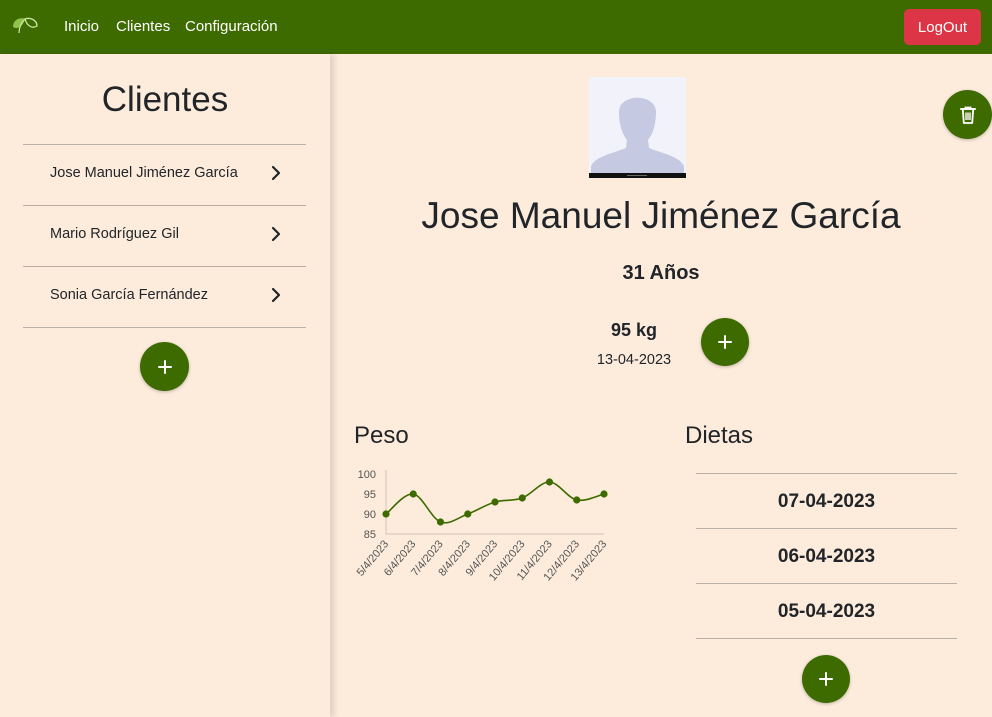 The height and width of the screenshot is (717, 992). What do you see at coordinates (144, 173) in the screenshot?
I see `client-name: Jose Manuel Jiménez García` at bounding box center [144, 173].